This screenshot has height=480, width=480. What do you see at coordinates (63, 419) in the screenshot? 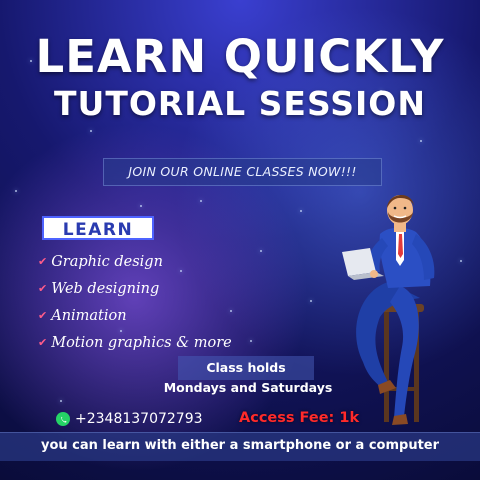
I see `whatsapp-icon` at bounding box center [63, 419].